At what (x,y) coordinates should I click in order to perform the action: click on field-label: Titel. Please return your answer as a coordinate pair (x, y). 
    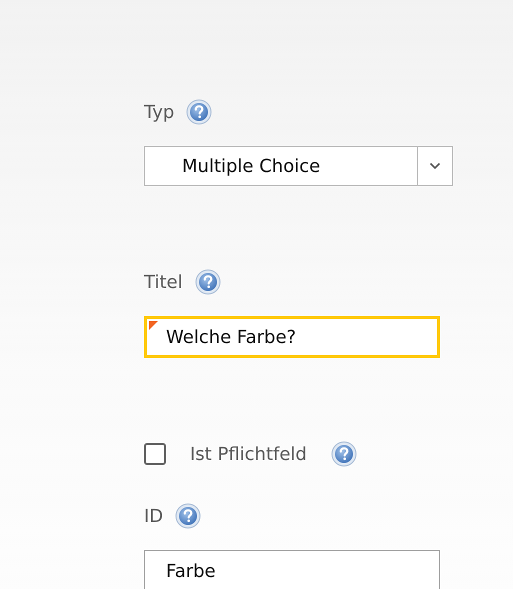
    Looking at the image, I should click on (163, 282).